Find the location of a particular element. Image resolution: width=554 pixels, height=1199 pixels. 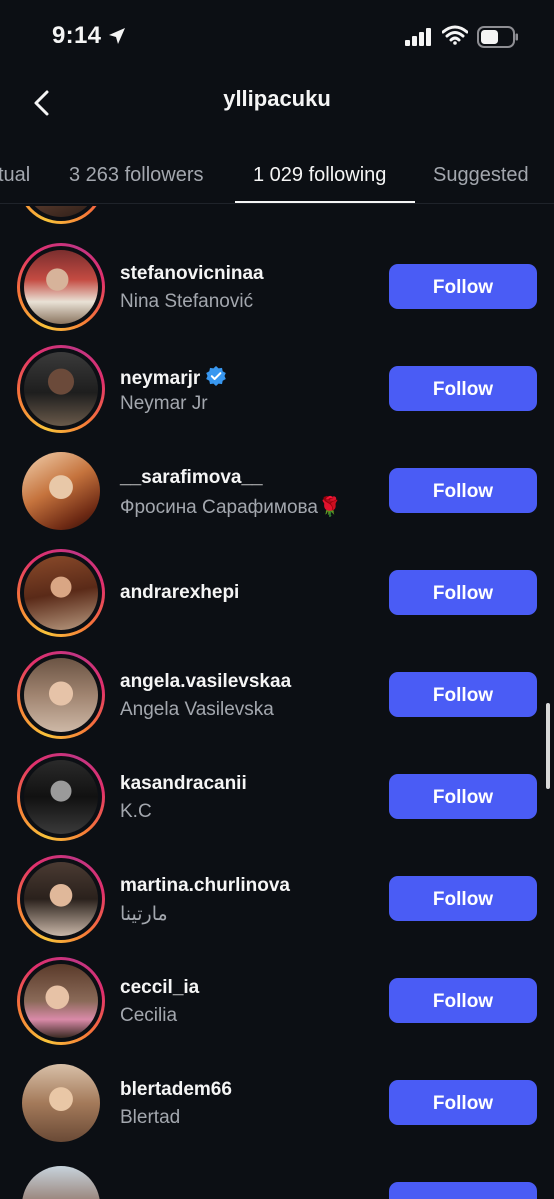

username: neymarjr is located at coordinates (173, 377).